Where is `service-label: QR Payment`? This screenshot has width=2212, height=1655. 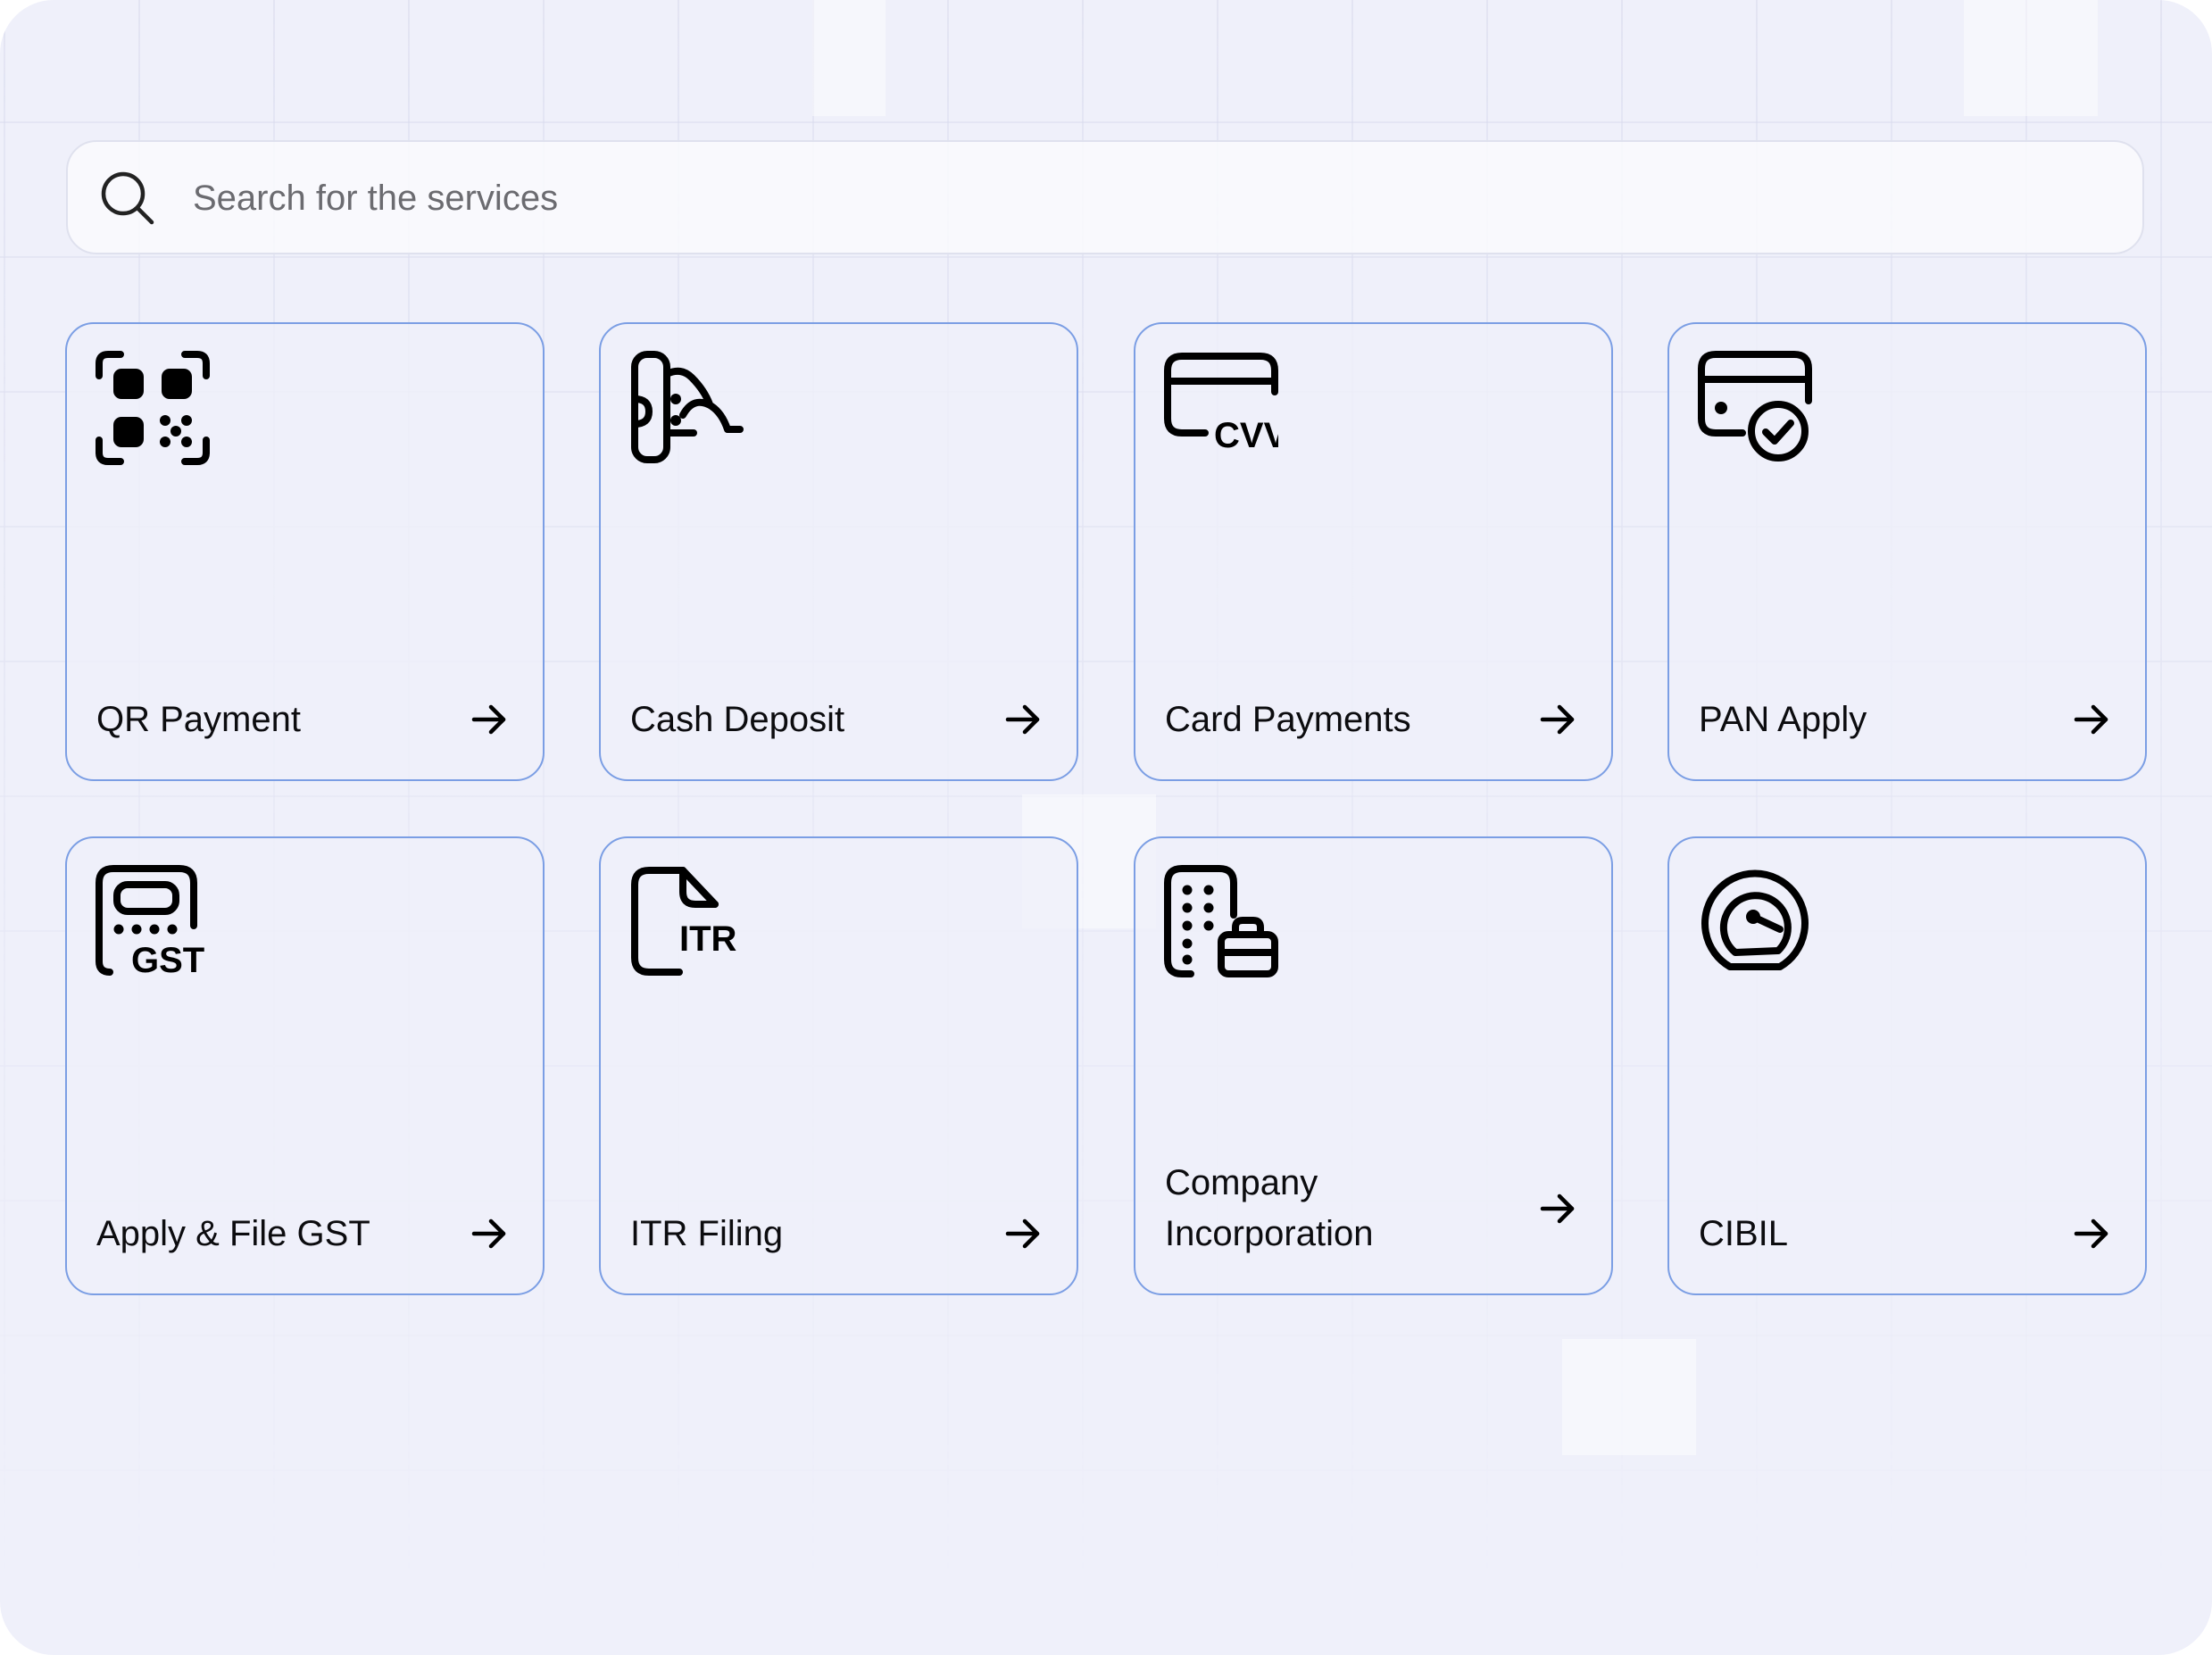 service-label: QR Payment is located at coordinates (198, 720).